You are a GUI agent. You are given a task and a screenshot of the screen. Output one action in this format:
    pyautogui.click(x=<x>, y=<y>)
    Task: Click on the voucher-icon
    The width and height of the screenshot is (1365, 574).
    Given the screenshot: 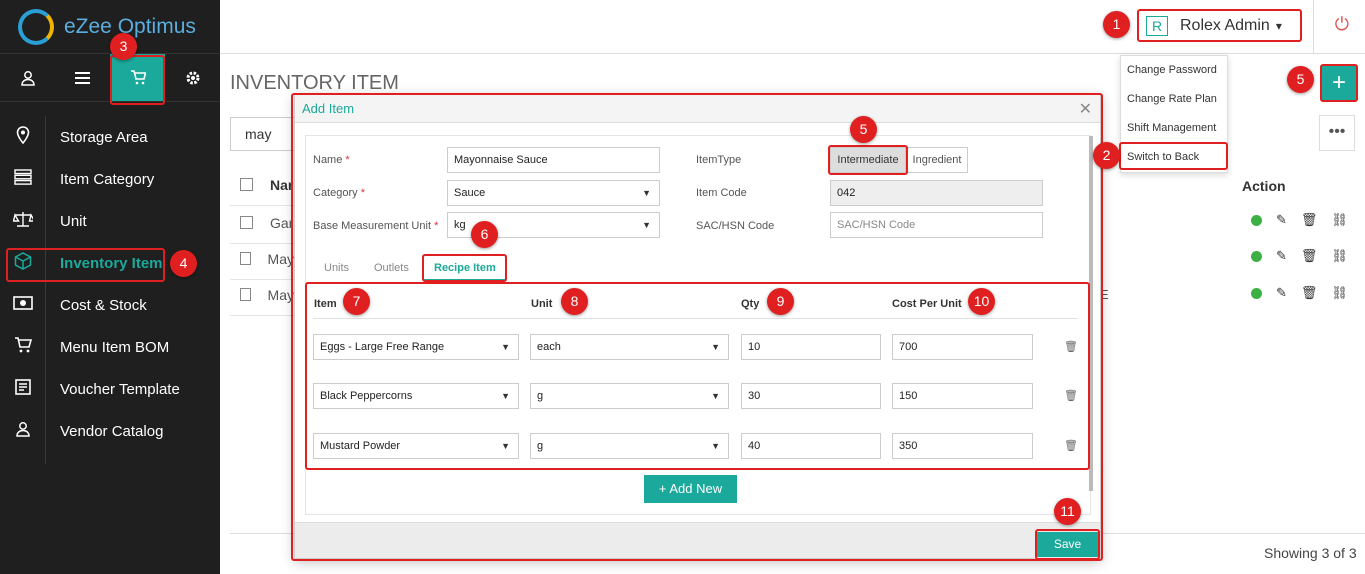 What is the action you would take?
    pyautogui.click(x=22, y=389)
    